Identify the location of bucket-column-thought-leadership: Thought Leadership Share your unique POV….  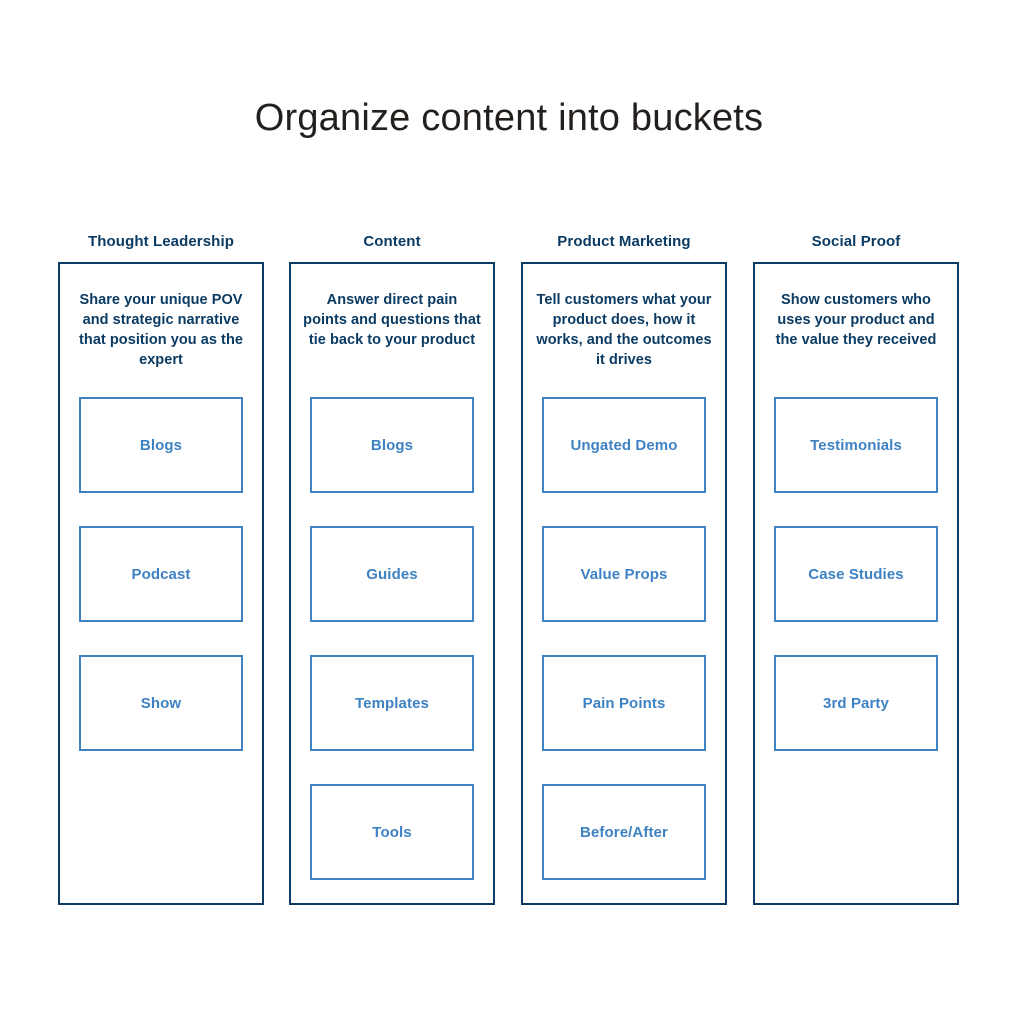
(161, 568).